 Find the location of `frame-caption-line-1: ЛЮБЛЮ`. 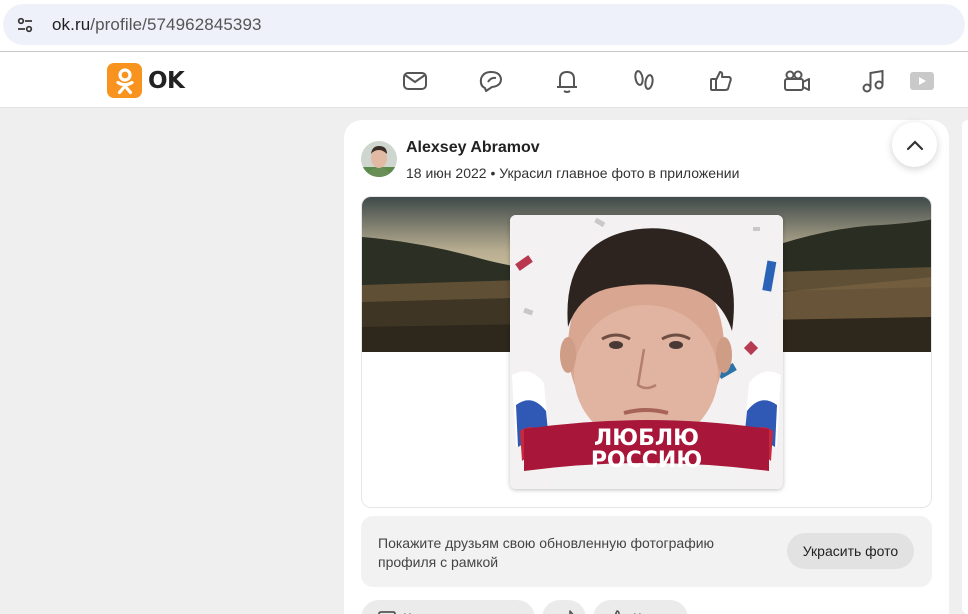

frame-caption-line-1: ЛЮБЛЮ is located at coordinates (646, 438).